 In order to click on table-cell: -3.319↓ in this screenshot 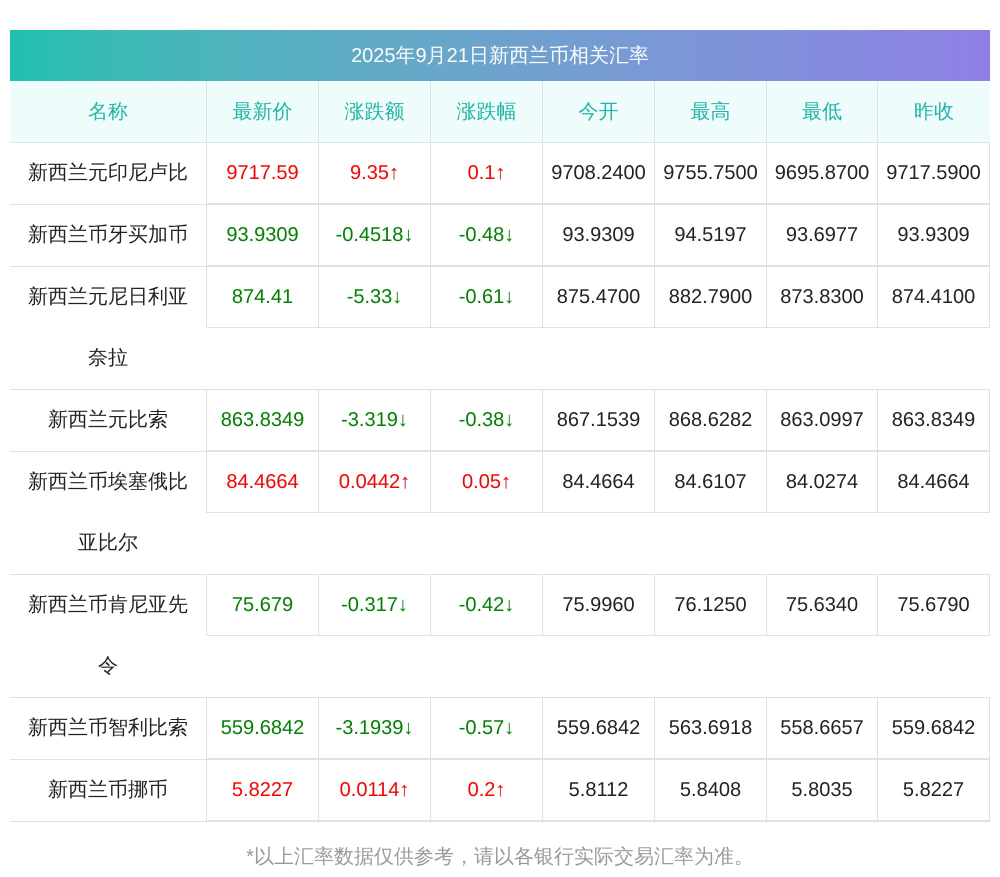, I will do `click(374, 420)`.